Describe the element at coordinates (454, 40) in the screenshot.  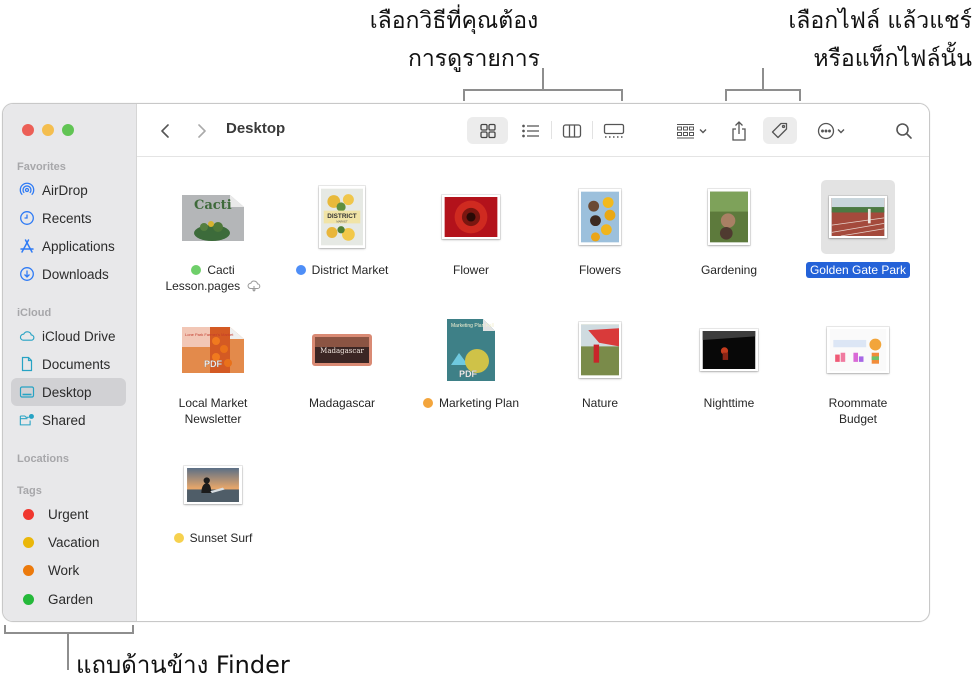
I see `callout-view-options: เลือกวิธีที่คุณต้อง การดูรายการ` at that location.